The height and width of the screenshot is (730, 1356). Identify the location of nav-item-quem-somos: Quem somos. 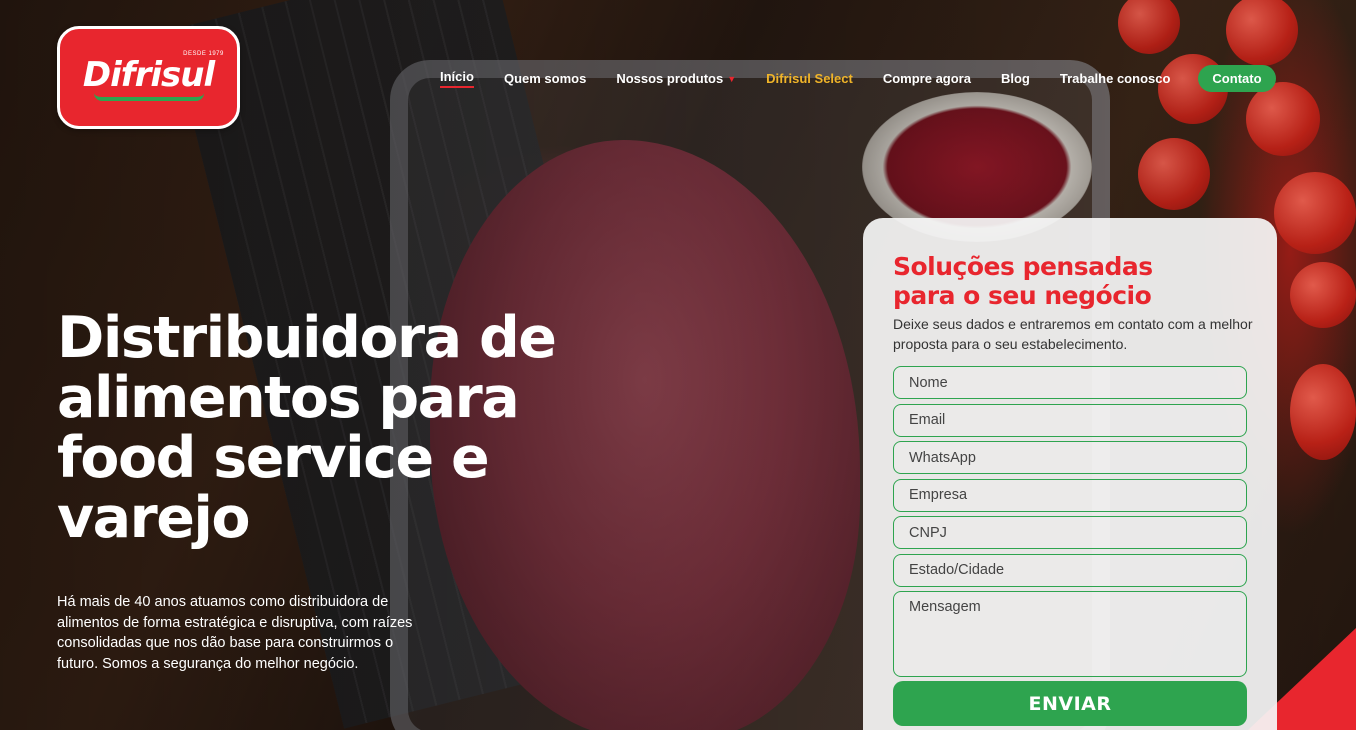
(545, 78).